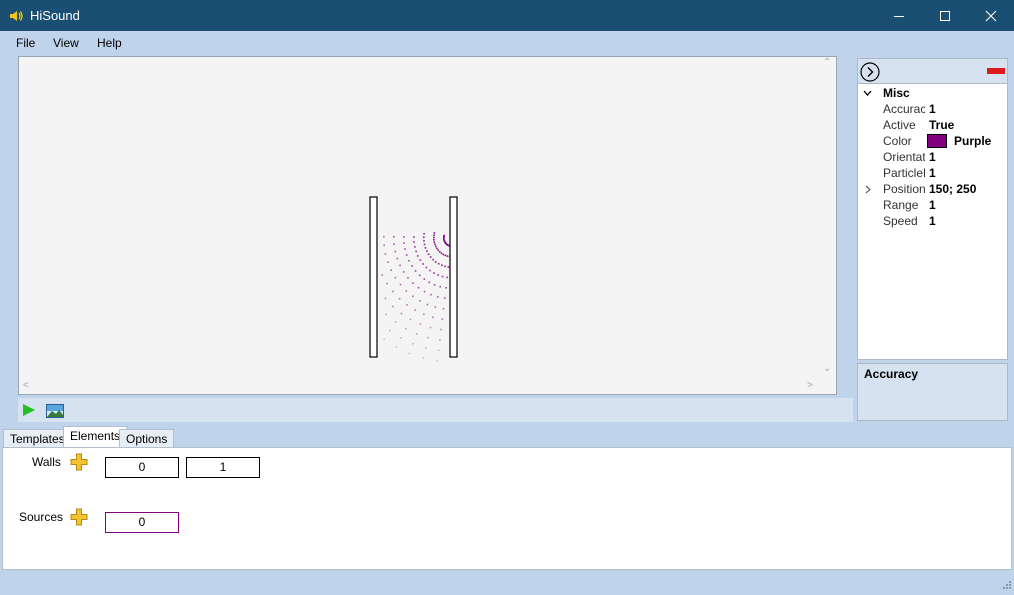 The image size is (1014, 595). What do you see at coordinates (1006, 586) in the screenshot?
I see `resize-grip-icon` at bounding box center [1006, 586].